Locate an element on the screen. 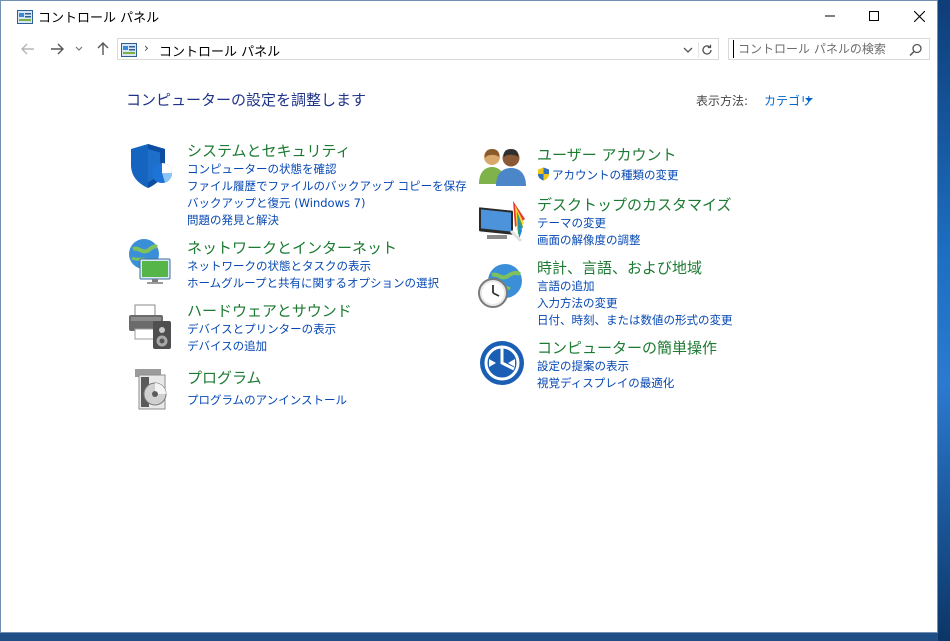 The image size is (950, 641). back-button is located at coordinates (28, 49).